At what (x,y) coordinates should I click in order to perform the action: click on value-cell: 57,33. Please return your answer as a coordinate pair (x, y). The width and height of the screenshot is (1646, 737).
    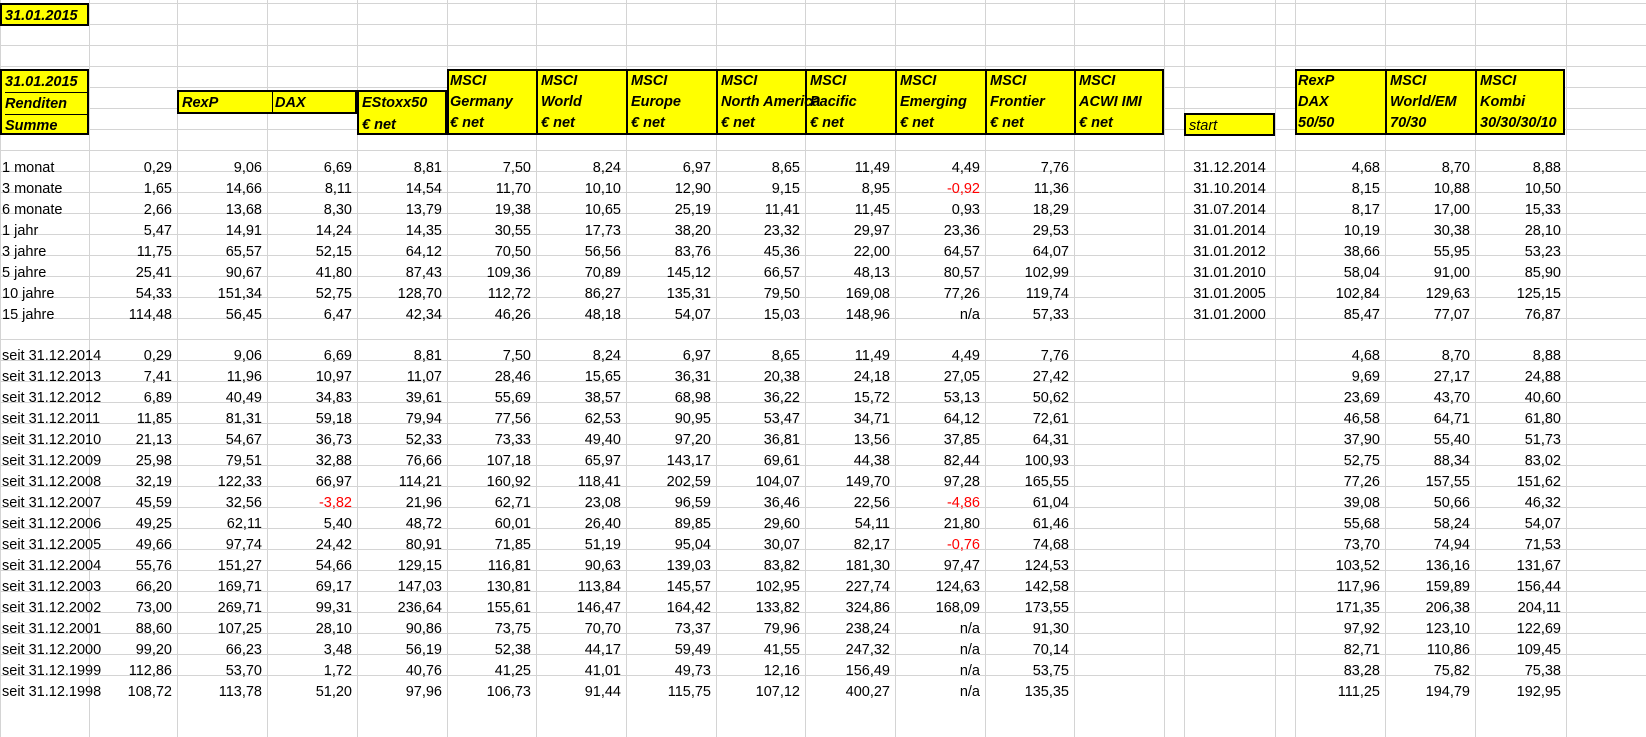
    Looking at the image, I should click on (1029, 315).